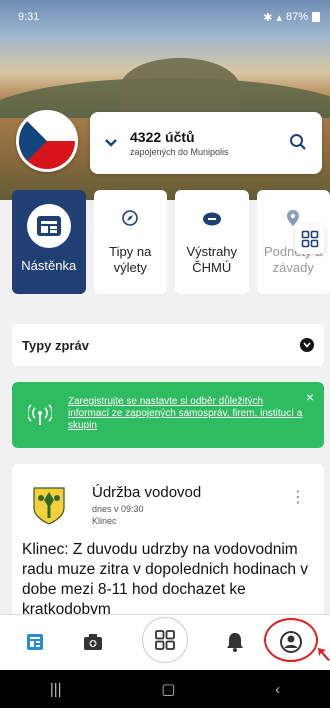 This screenshot has height=708, width=330. Describe the element at coordinates (206, 143) in the screenshot. I see `account-counter-card: 4322 účtů zapojených do Munipolis` at that location.